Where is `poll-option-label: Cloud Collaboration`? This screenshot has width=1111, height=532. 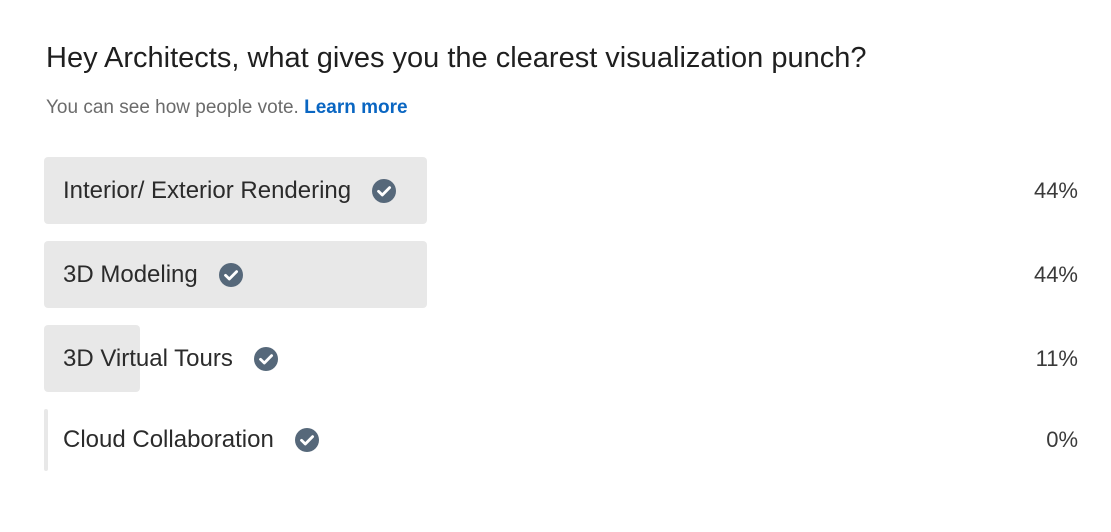
poll-option-label: Cloud Collaboration is located at coordinates (168, 439).